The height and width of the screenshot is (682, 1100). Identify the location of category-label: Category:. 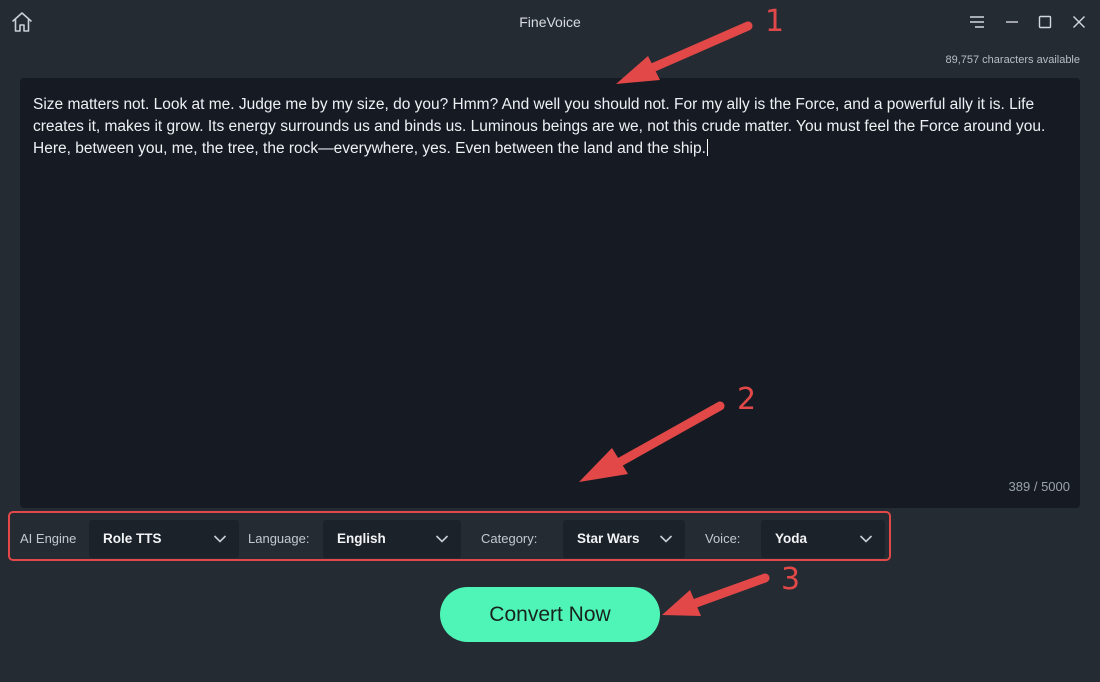
(509, 538).